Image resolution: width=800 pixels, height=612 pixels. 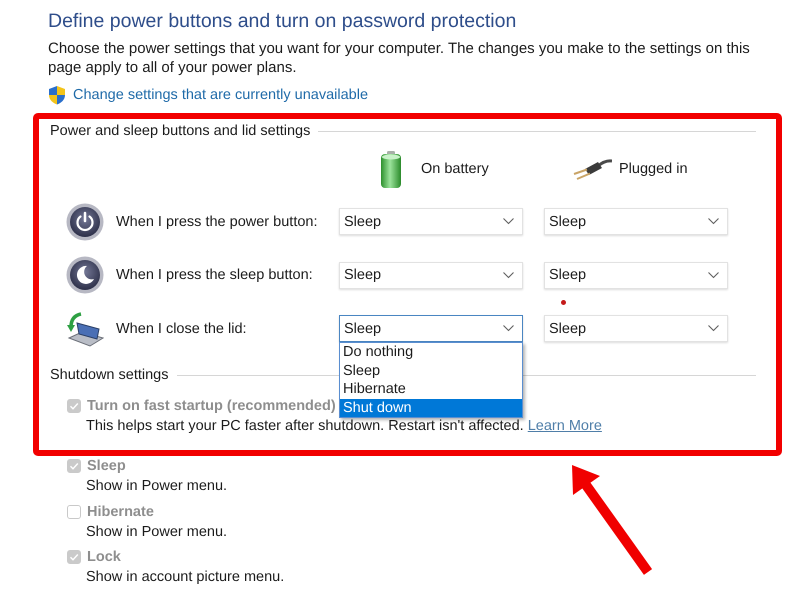 What do you see at coordinates (104, 557) in the screenshot?
I see `checkbox-label: Lock` at bounding box center [104, 557].